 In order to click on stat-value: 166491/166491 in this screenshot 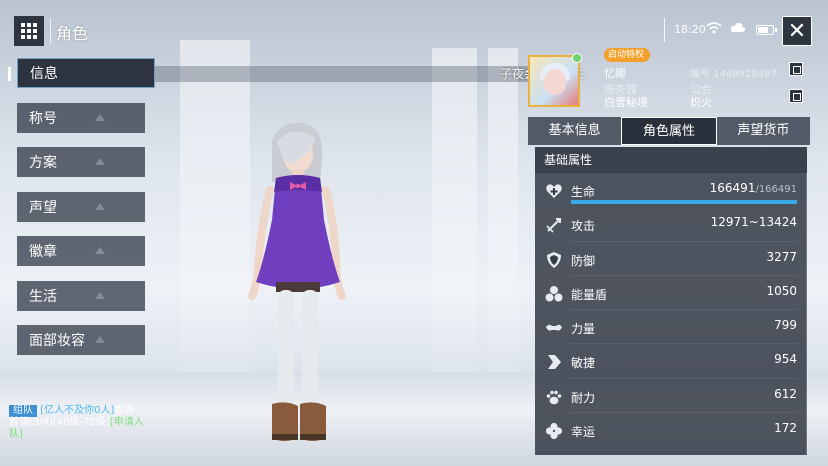, I will do `click(753, 188)`.